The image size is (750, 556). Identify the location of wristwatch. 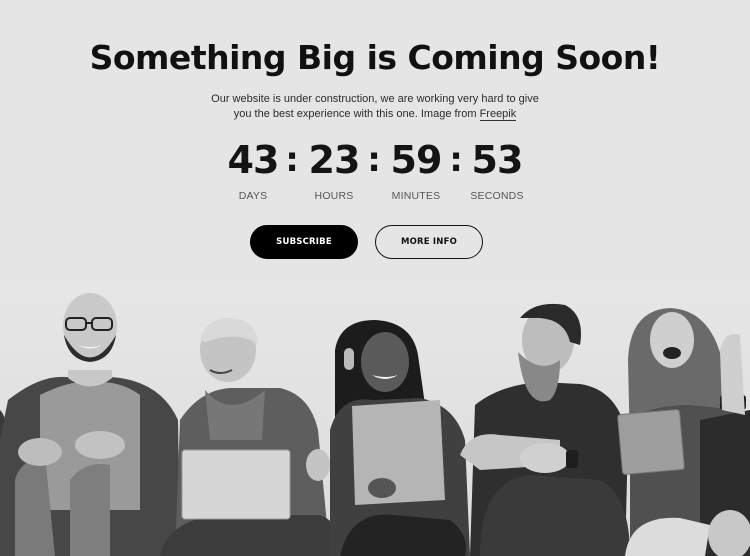
(572, 459).